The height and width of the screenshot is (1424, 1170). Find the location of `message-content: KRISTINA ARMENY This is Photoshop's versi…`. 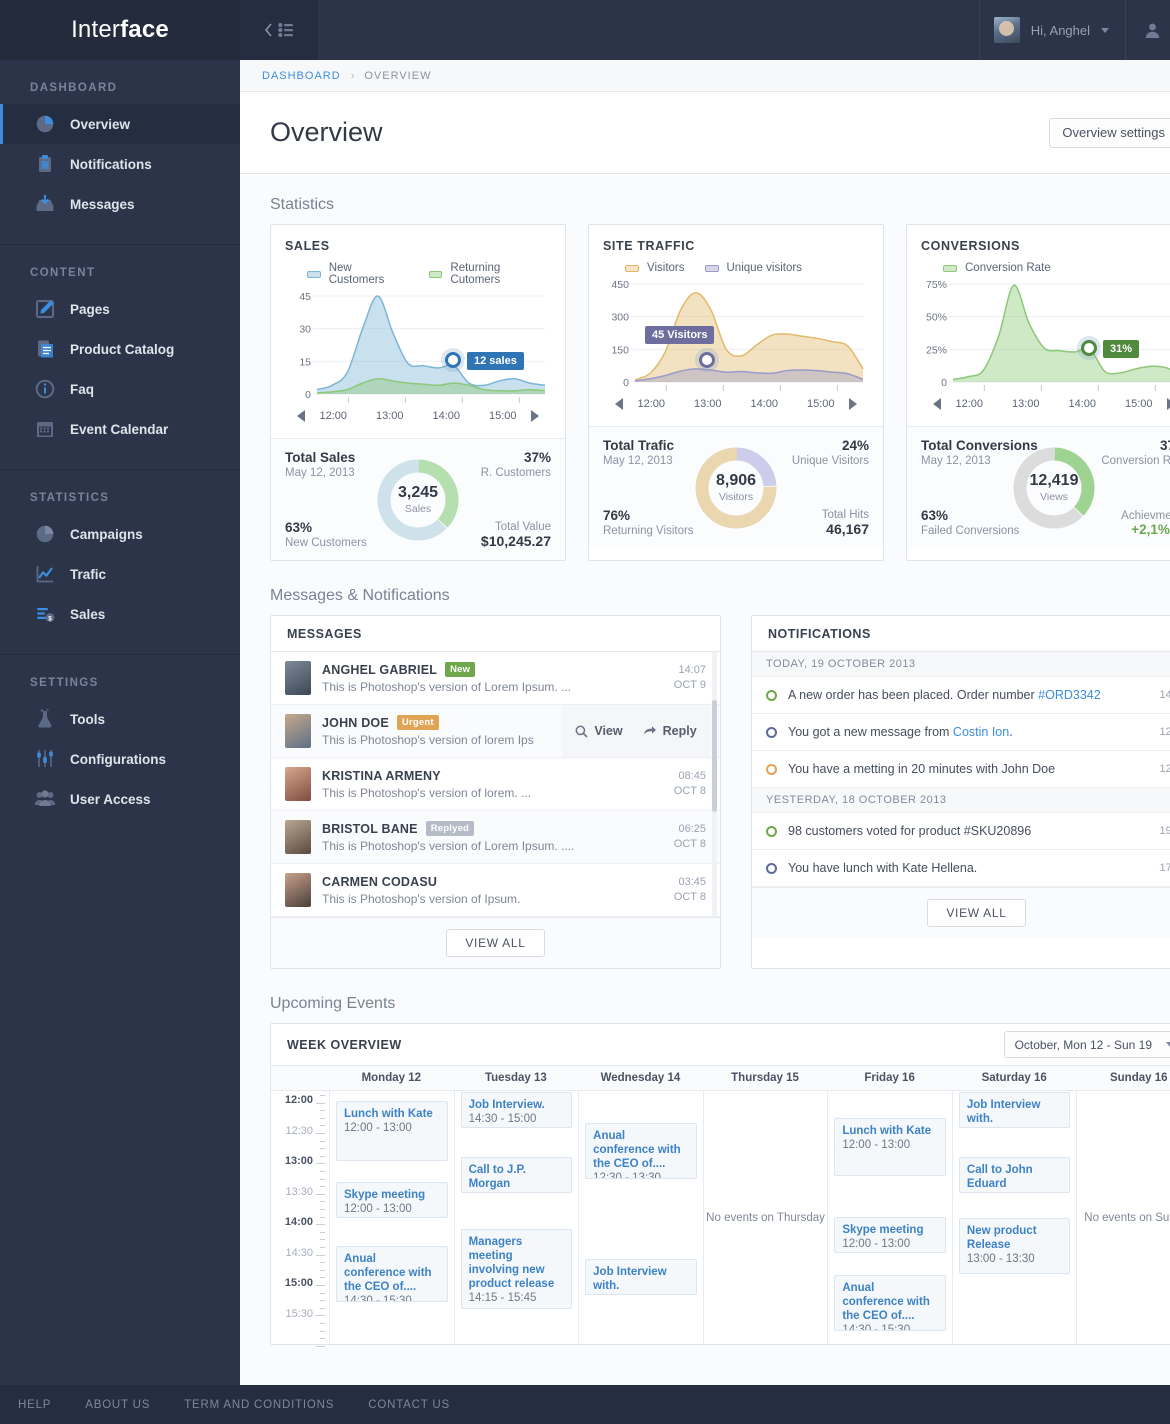

message-content: KRISTINA ARMENY This is Photoshop's versi… is located at coordinates (492, 784).